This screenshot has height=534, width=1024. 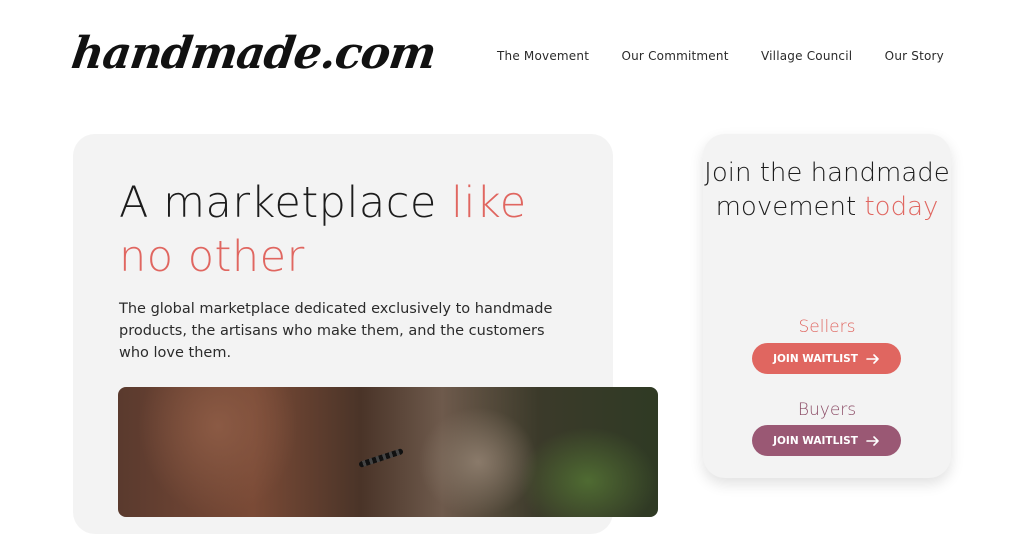 I want to click on hero-title-plain: A marketplace, so click(x=285, y=203).